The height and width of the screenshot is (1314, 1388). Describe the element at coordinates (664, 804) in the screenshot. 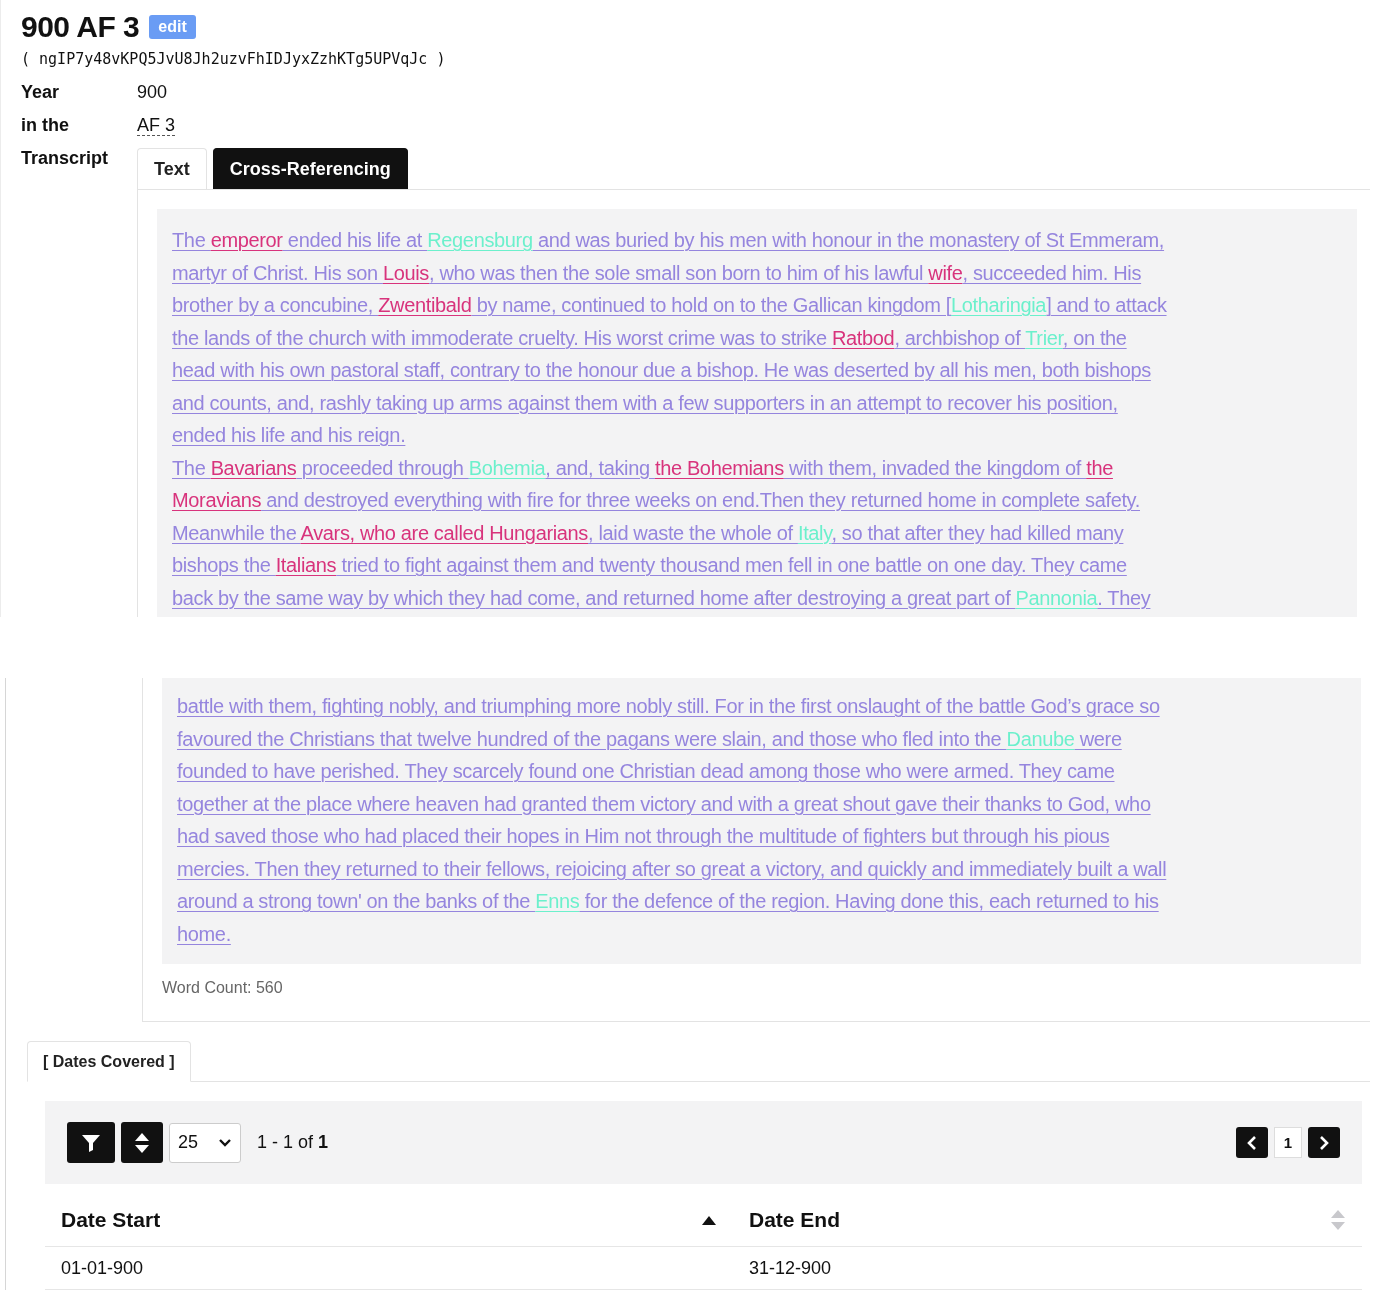

I see `transcript-line: together at the place where heaven had granted them victory and with a great shout gave their thanks to God, who` at that location.